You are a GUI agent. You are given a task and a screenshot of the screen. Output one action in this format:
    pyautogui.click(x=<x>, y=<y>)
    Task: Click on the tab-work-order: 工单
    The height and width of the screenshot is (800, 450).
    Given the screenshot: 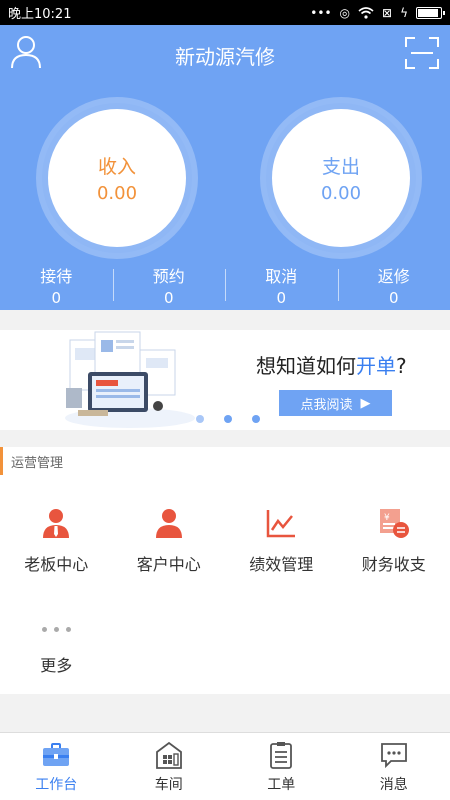 What is the action you would take?
    pyautogui.click(x=281, y=766)
    